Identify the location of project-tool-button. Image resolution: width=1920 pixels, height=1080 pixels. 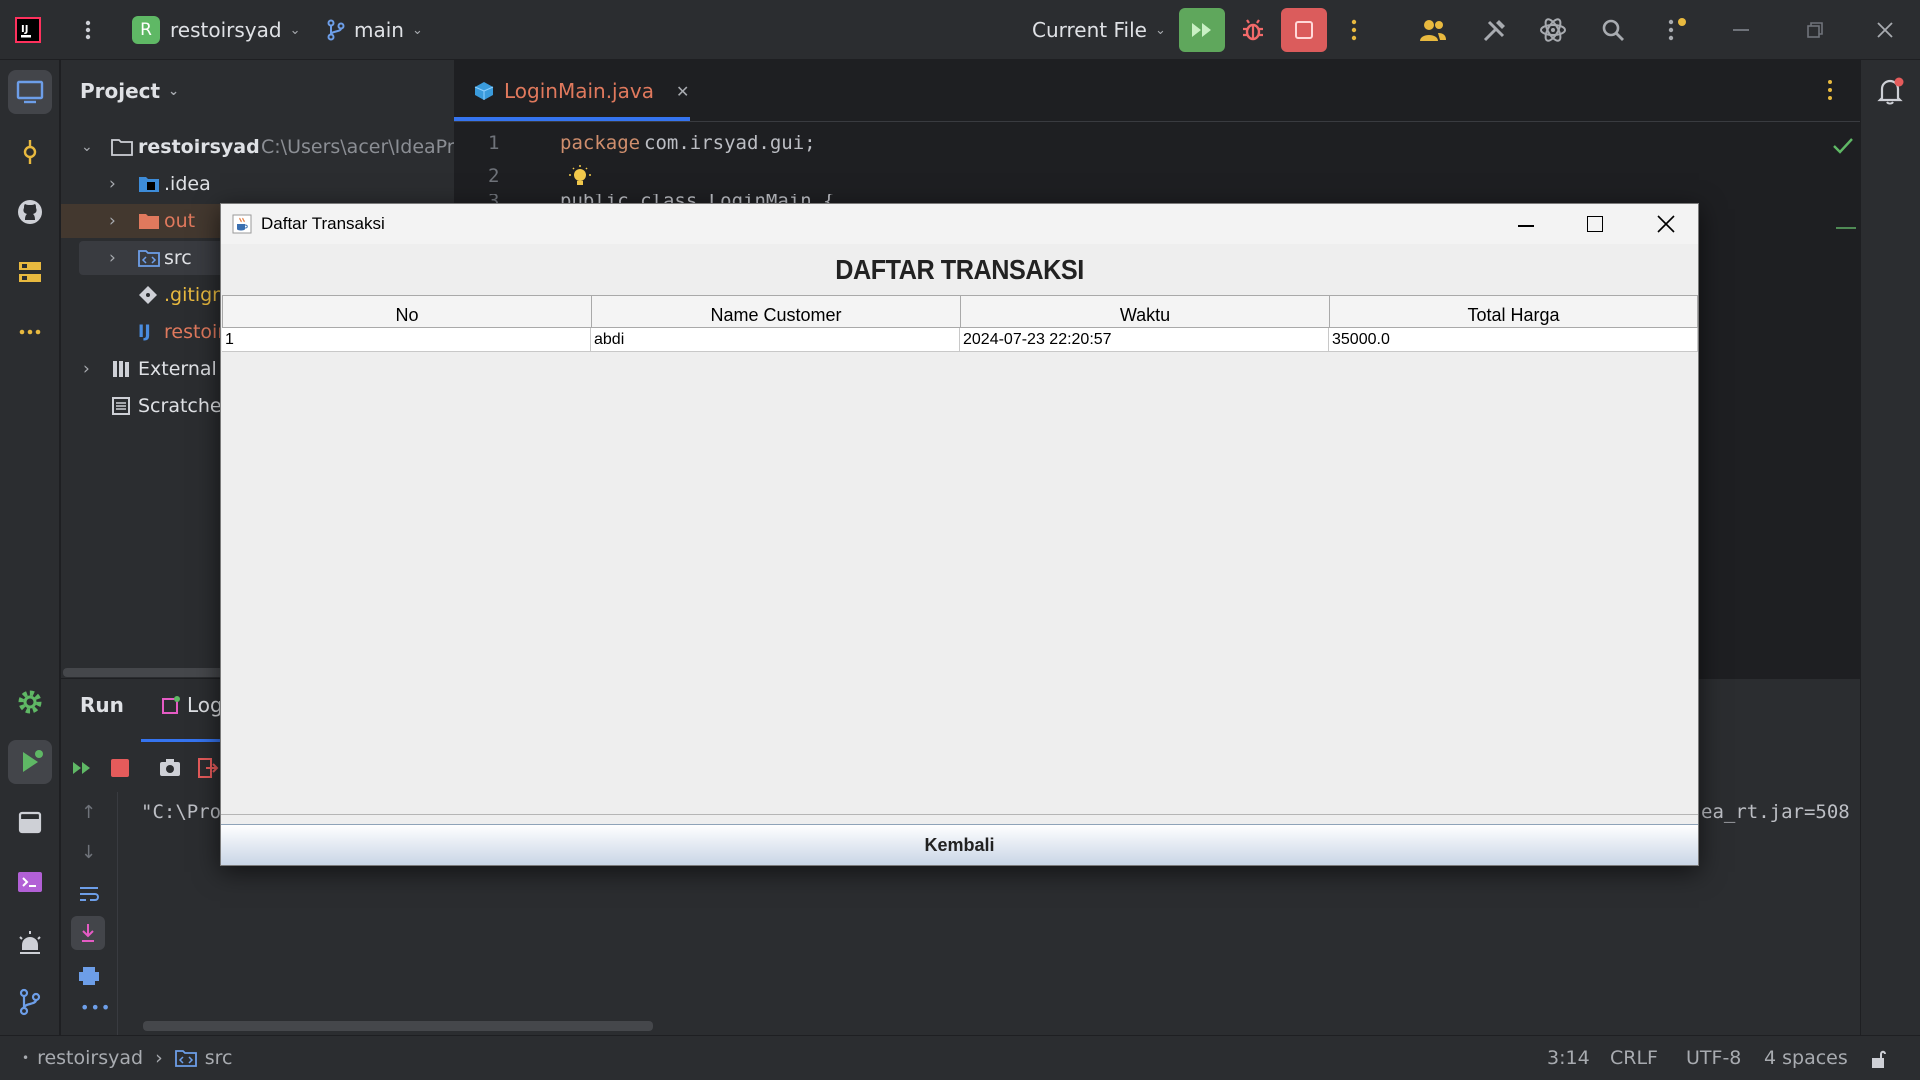
(30, 92).